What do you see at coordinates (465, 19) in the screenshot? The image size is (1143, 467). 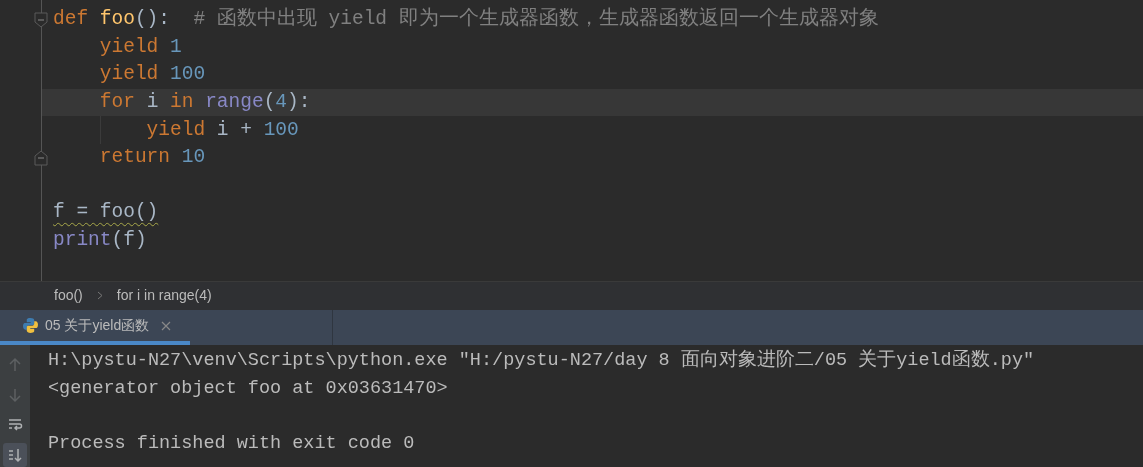 I see `code-line: def foo(): # 函数中出现 yield 即为一个生成器函数，生成器函数返回一个生成器对象` at bounding box center [465, 19].